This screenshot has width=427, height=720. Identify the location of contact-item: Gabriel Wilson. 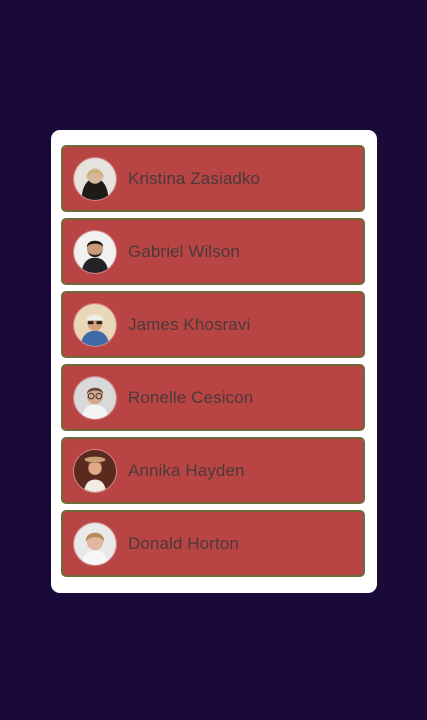
(213, 251).